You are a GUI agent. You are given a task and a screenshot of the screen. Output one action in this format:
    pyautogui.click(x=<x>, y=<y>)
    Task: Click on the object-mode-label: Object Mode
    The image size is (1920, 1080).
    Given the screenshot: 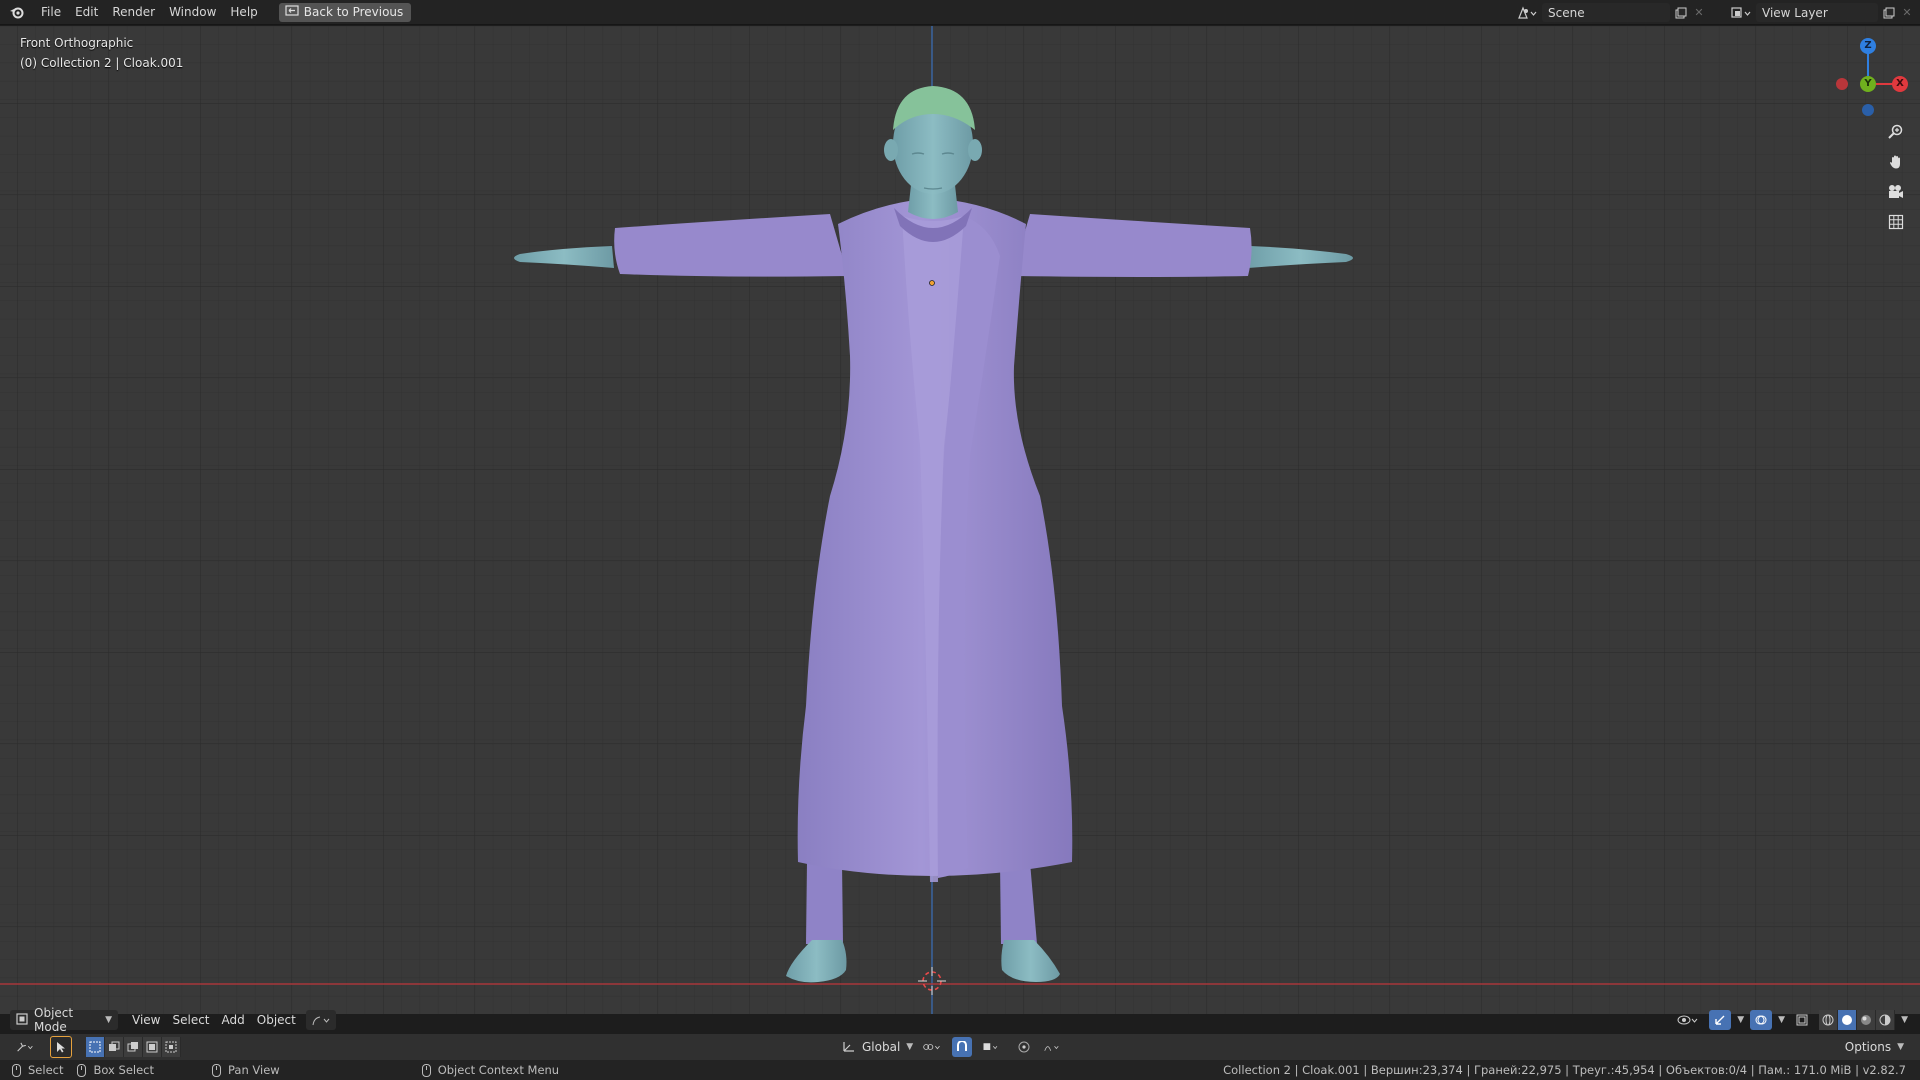 What is the action you would take?
    pyautogui.click(x=54, y=1020)
    